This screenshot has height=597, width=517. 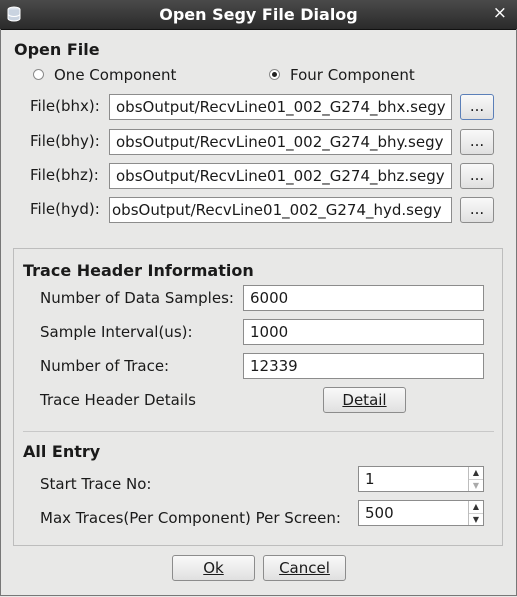 I want to click on number-of-trace-label: Number of Trace:, so click(x=105, y=366).